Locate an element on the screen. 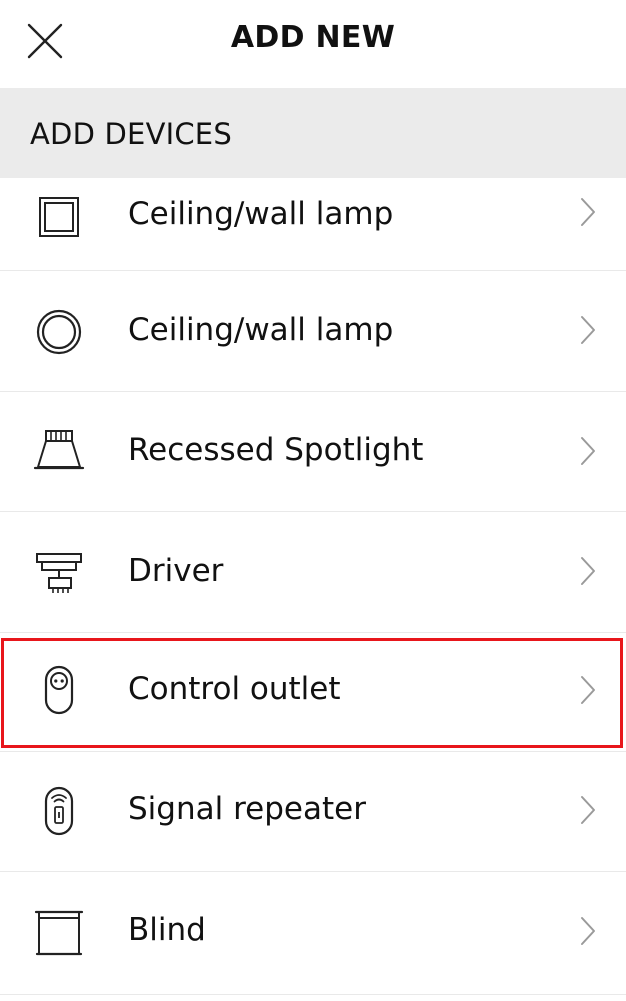 The image size is (626, 1001). spotlight-icon is located at coordinates (59, 451).